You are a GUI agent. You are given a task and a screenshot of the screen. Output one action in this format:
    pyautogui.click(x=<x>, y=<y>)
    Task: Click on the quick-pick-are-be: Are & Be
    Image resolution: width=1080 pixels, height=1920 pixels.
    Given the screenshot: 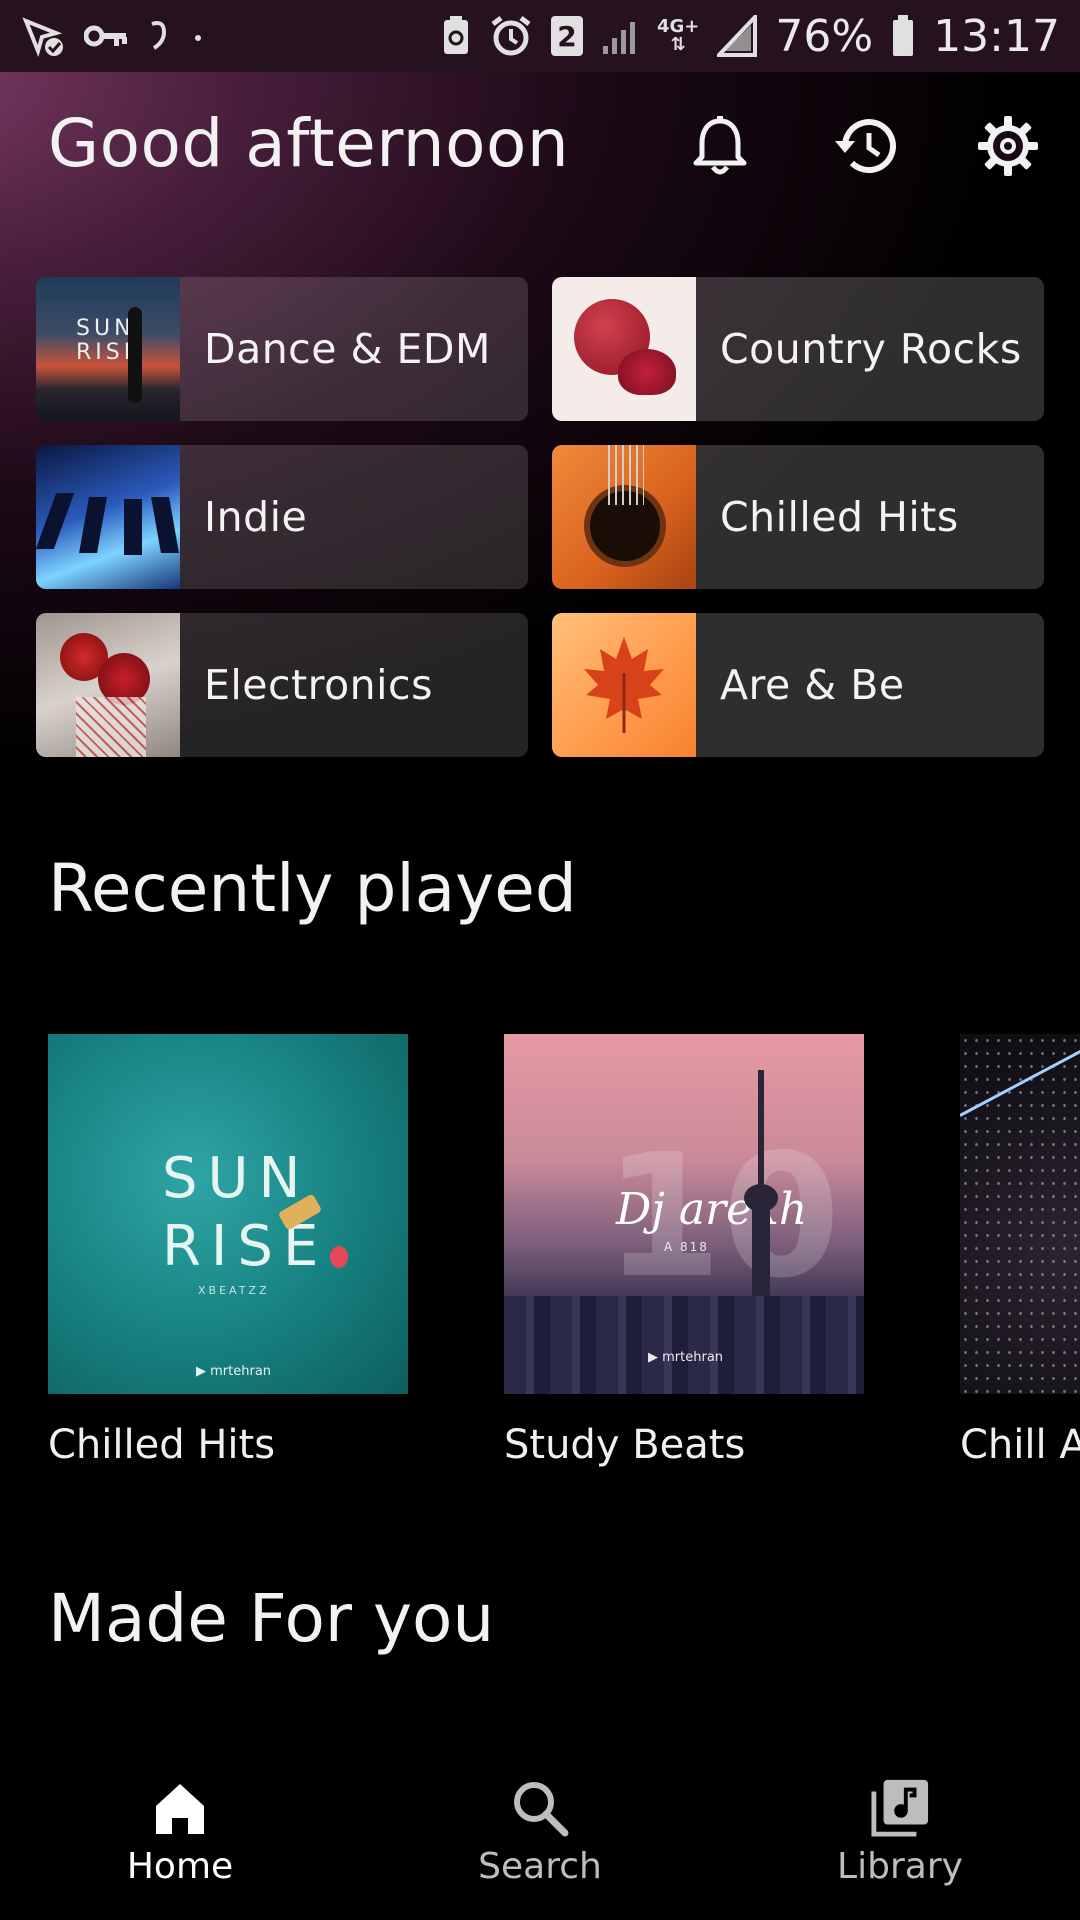 What is the action you would take?
    pyautogui.click(x=798, y=685)
    